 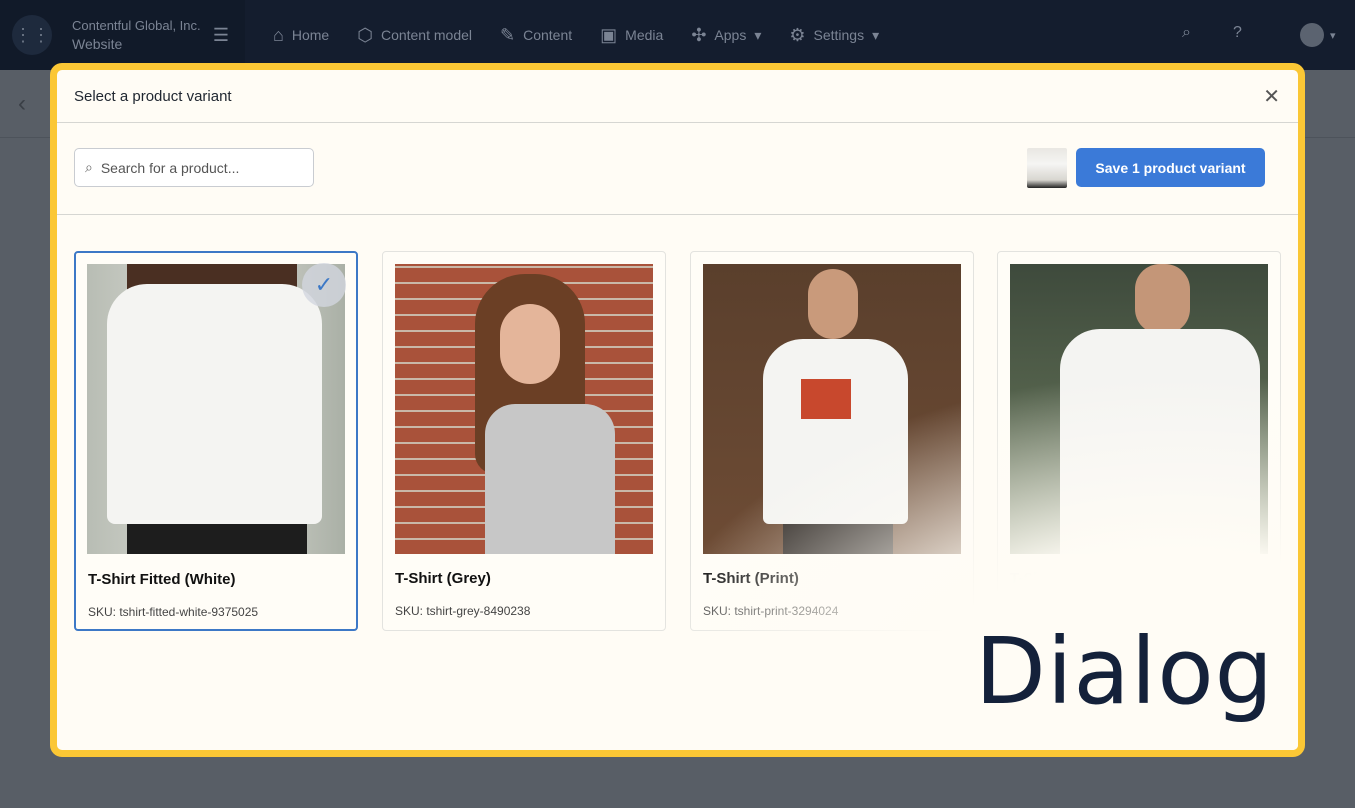 What do you see at coordinates (426, 35) in the screenshot?
I see `nav-label: Content model` at bounding box center [426, 35].